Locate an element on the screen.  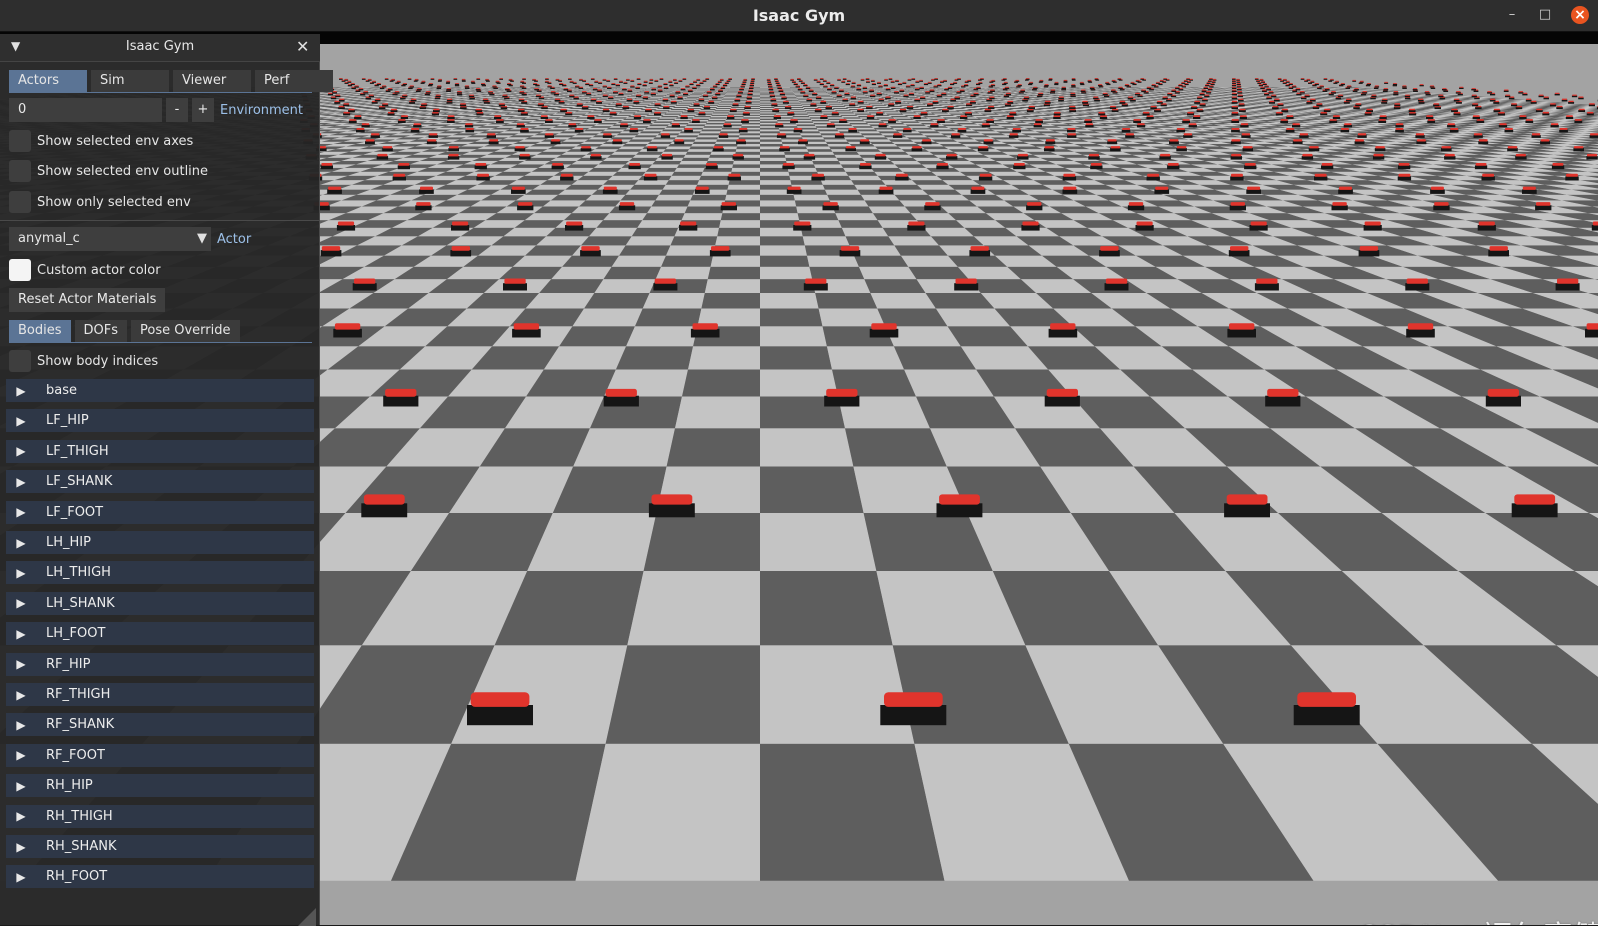
tree-item-rh-thigh: ▶RH_THIGH is located at coordinates (160, 816).